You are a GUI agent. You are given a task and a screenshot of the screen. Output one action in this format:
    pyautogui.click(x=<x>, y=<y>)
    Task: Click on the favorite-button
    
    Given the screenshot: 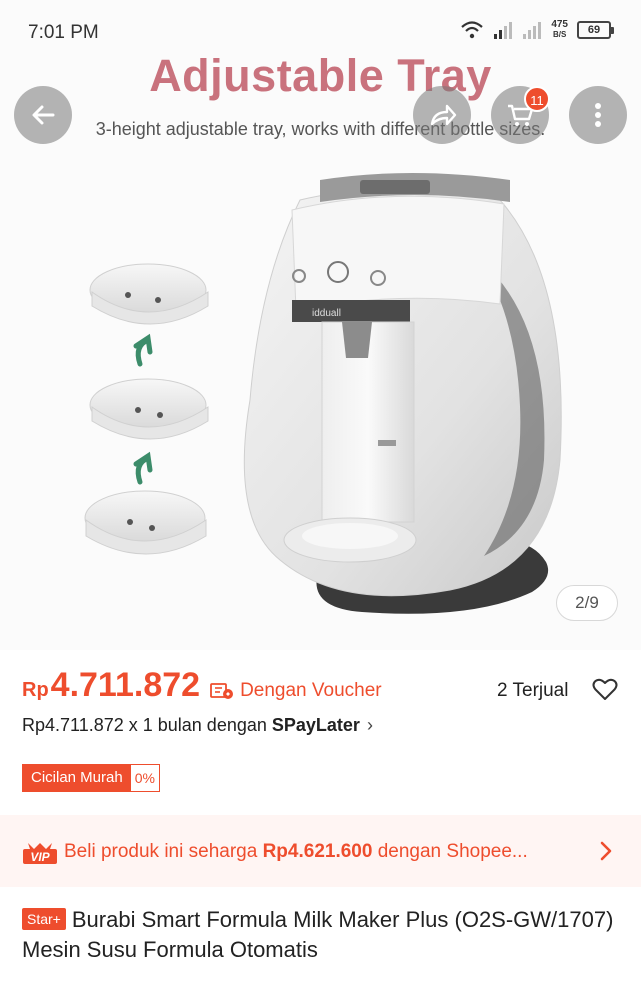 What is the action you would take?
    pyautogui.click(x=605, y=692)
    